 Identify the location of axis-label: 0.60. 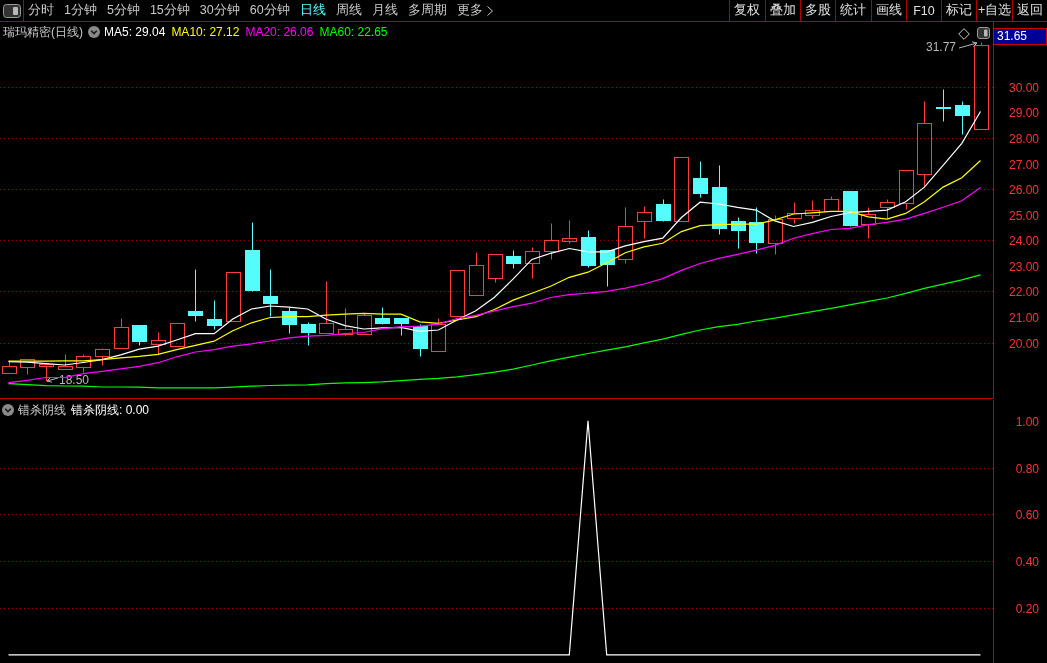
(1027, 514).